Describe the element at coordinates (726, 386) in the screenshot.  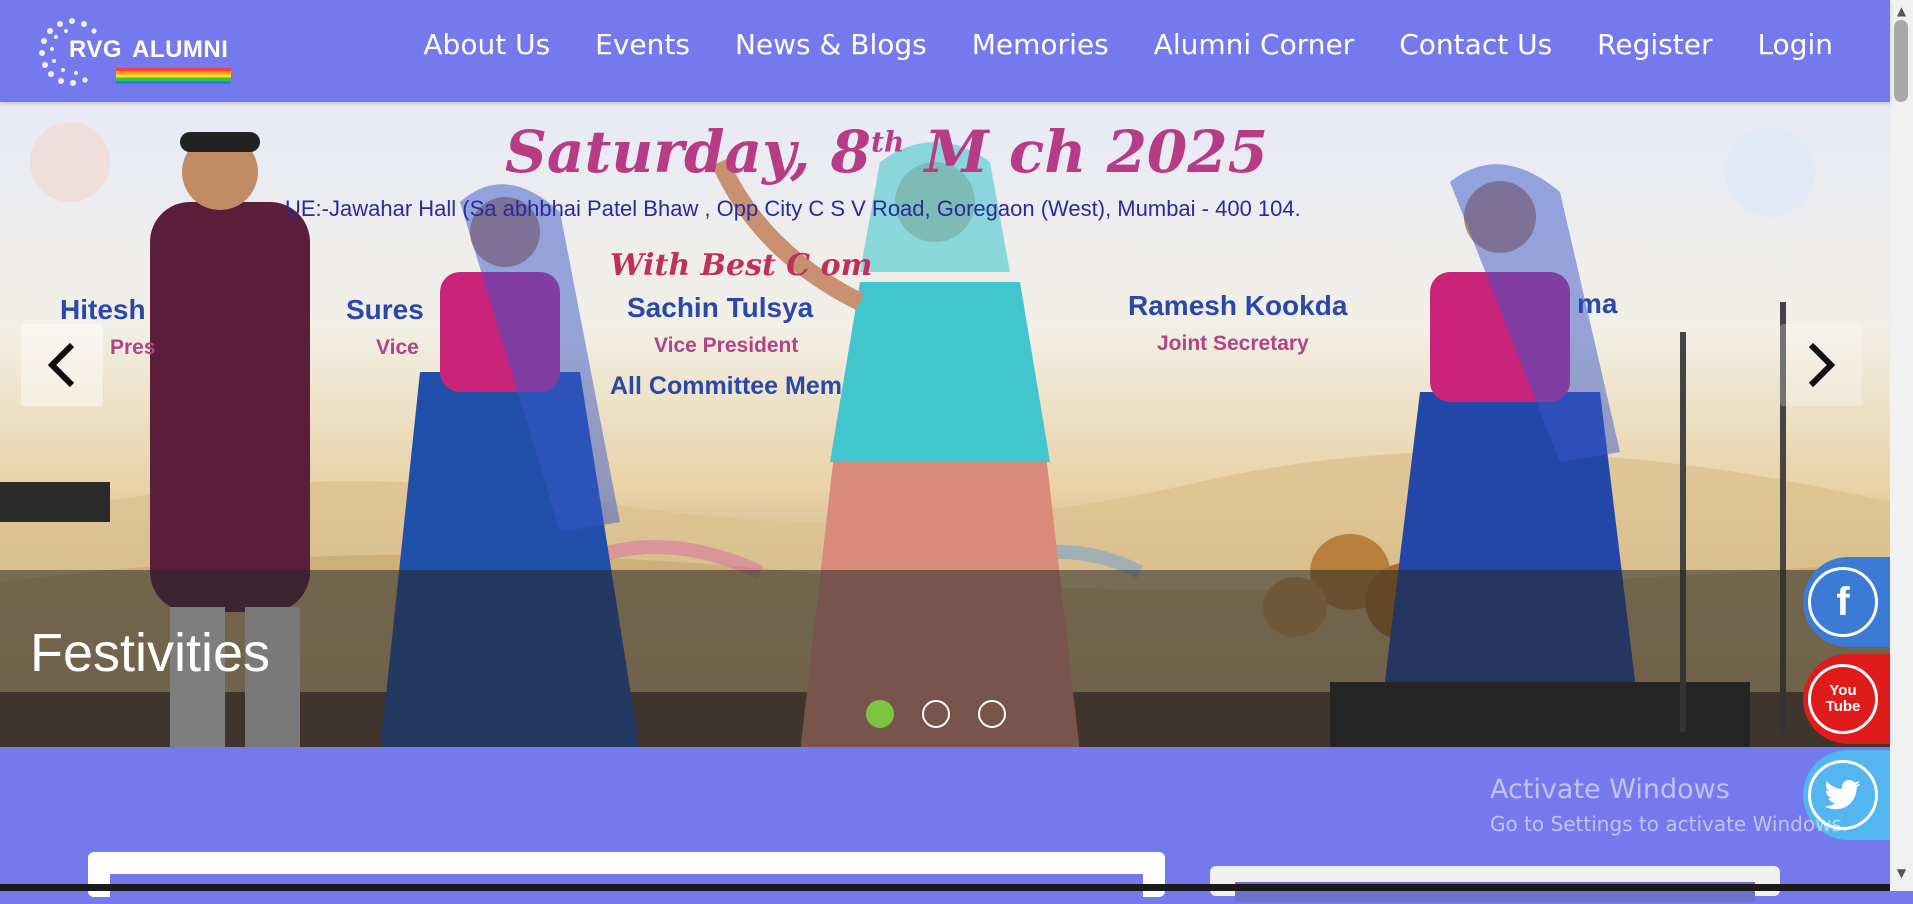
I see `banner-committee: All Committee Mem` at that location.